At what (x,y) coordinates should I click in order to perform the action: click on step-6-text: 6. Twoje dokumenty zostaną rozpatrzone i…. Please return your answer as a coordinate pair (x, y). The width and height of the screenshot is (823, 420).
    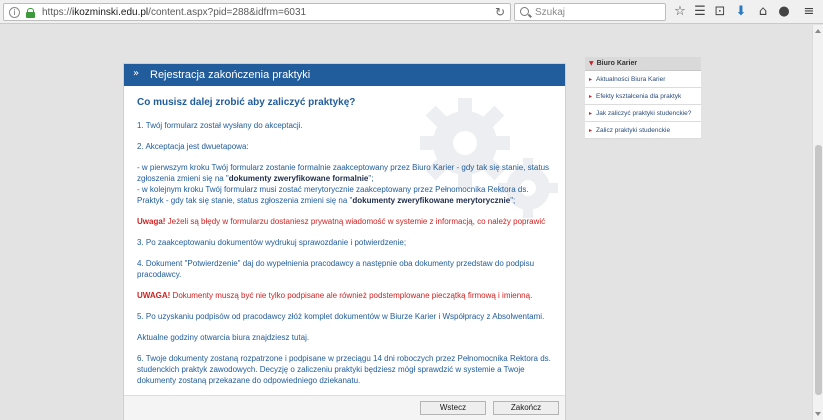
    Looking at the image, I should click on (344, 369).